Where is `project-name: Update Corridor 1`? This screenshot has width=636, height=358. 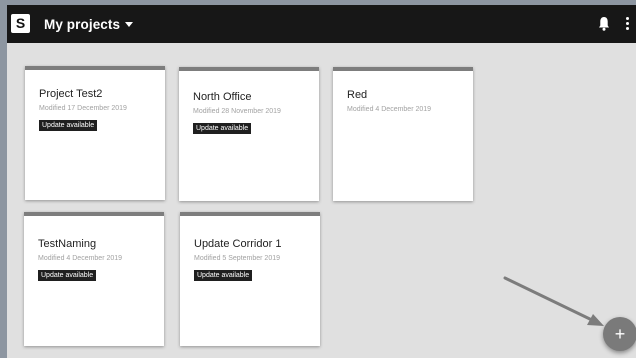 project-name: Update Corridor 1 is located at coordinates (238, 244).